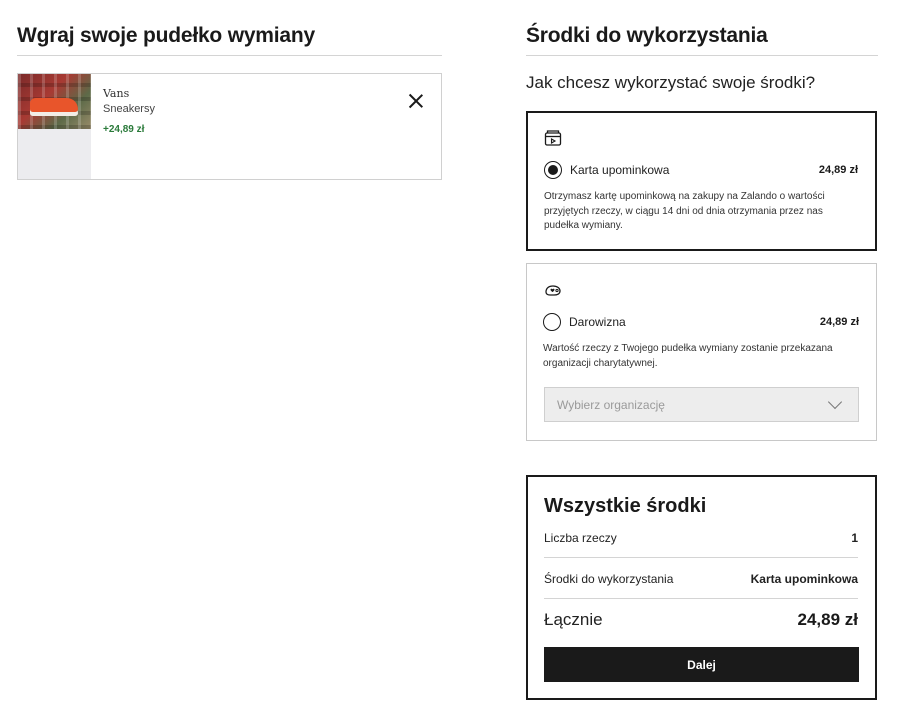  What do you see at coordinates (597, 322) in the screenshot?
I see `option-donation-label: Darowizna` at bounding box center [597, 322].